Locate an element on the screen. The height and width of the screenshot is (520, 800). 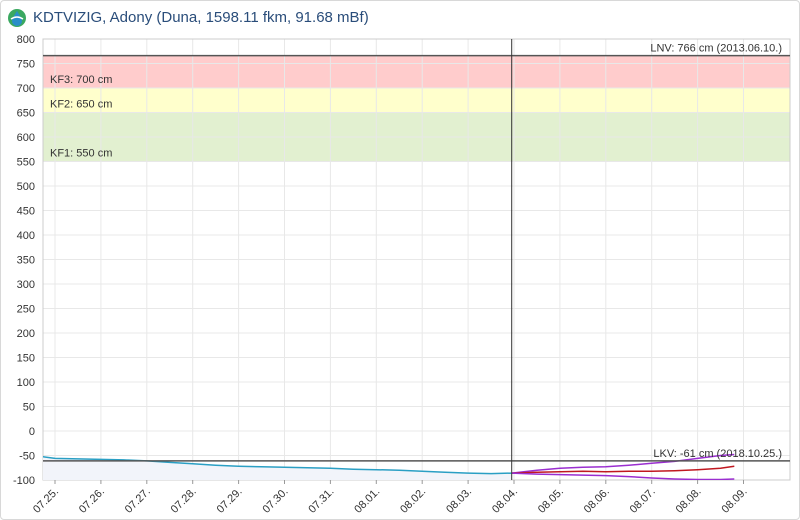
y-tick-label: 650 is located at coordinates (26, 114).